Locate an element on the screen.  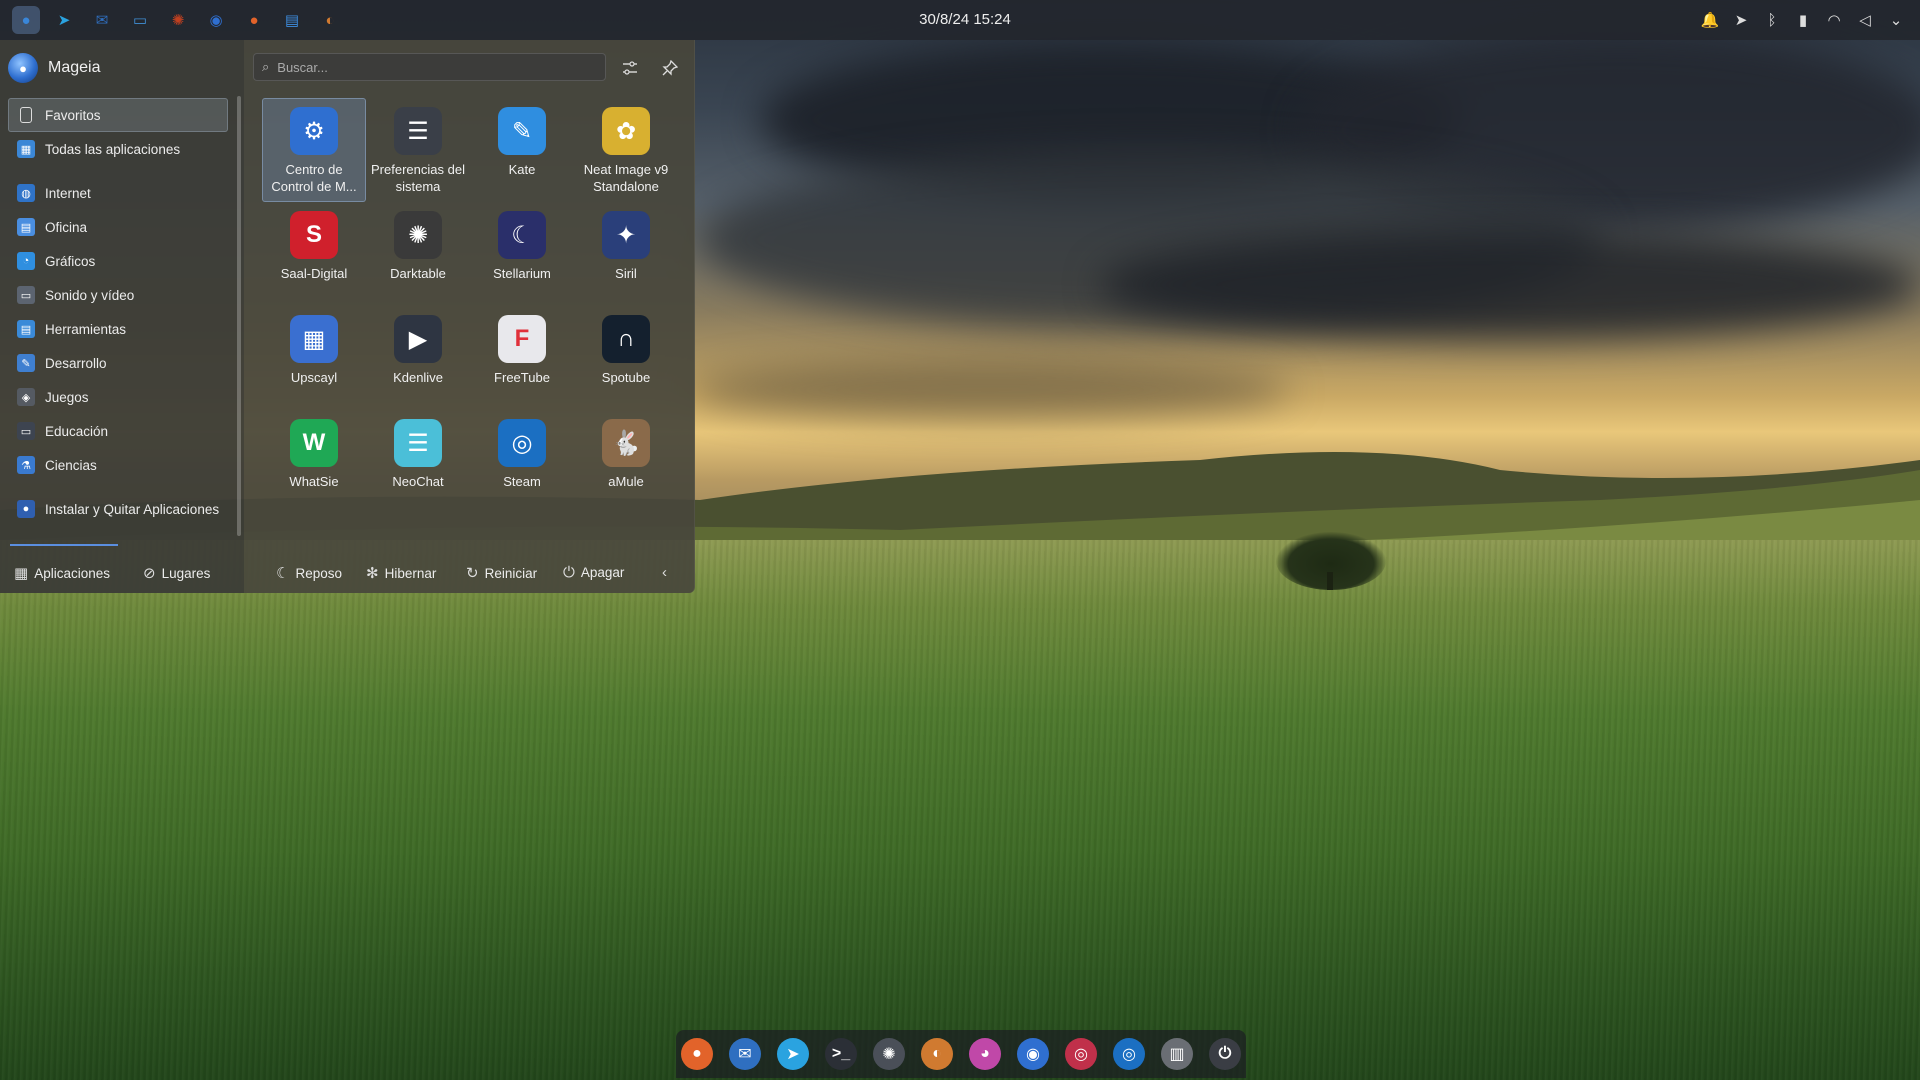
app-tile: ☾ Stellarium is located at coordinates (522, 254).